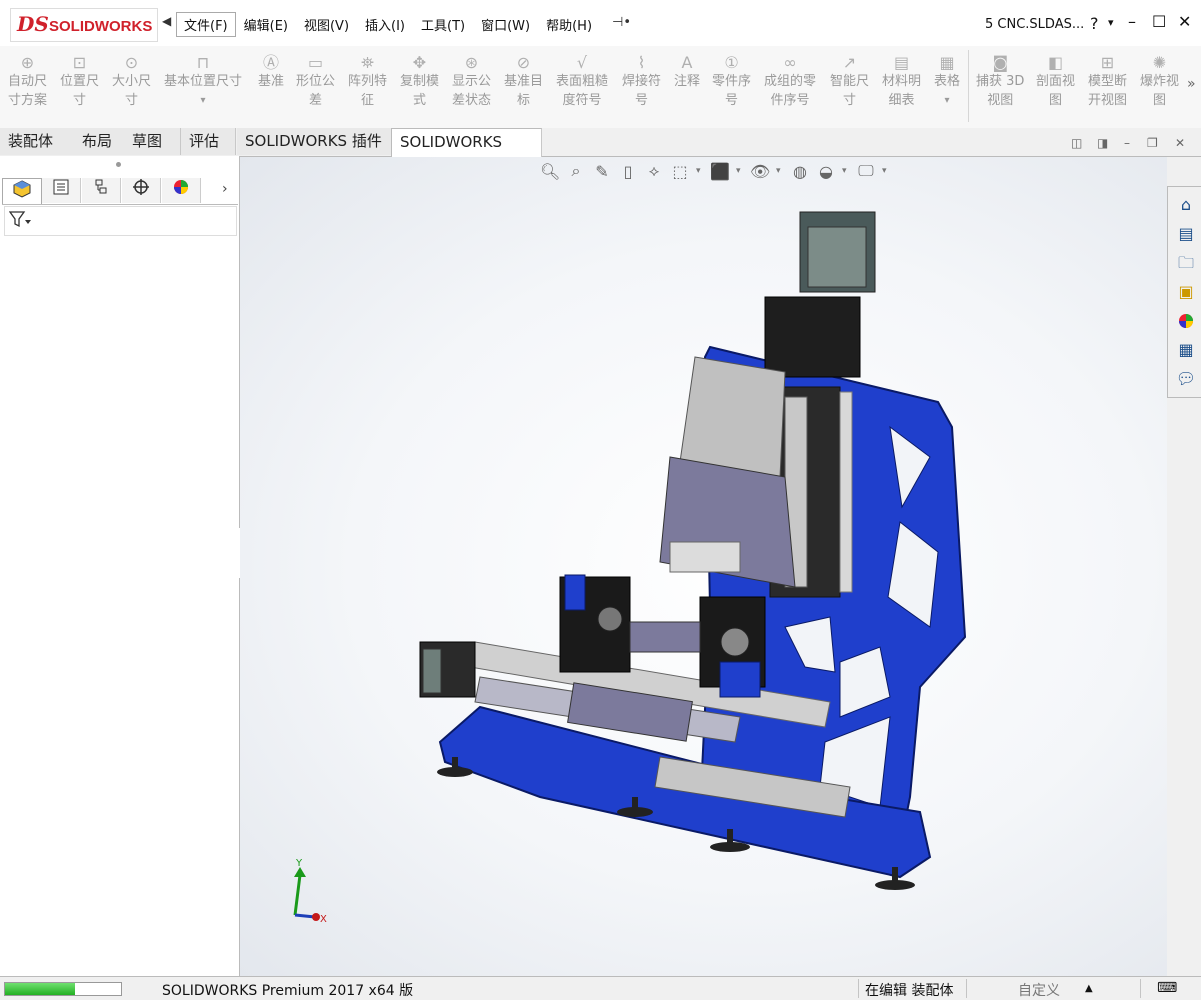  What do you see at coordinates (1152, 143) in the screenshot?
I see `viewport-restore-icon: ❐` at bounding box center [1152, 143].